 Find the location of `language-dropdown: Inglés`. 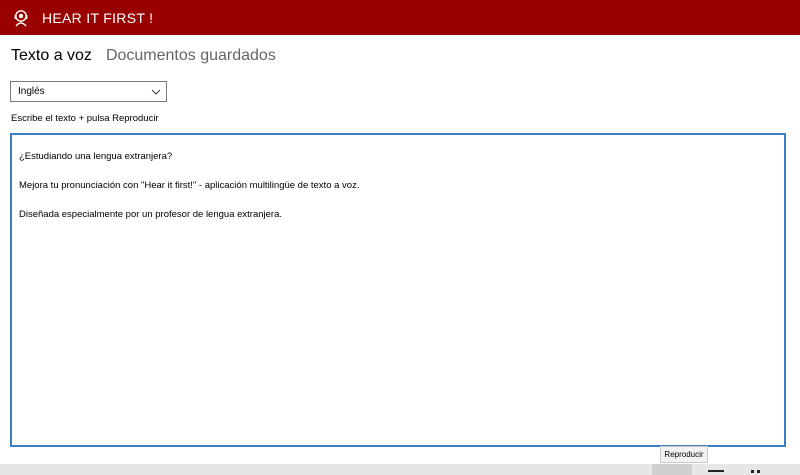

language-dropdown: Inglés is located at coordinates (88, 91).